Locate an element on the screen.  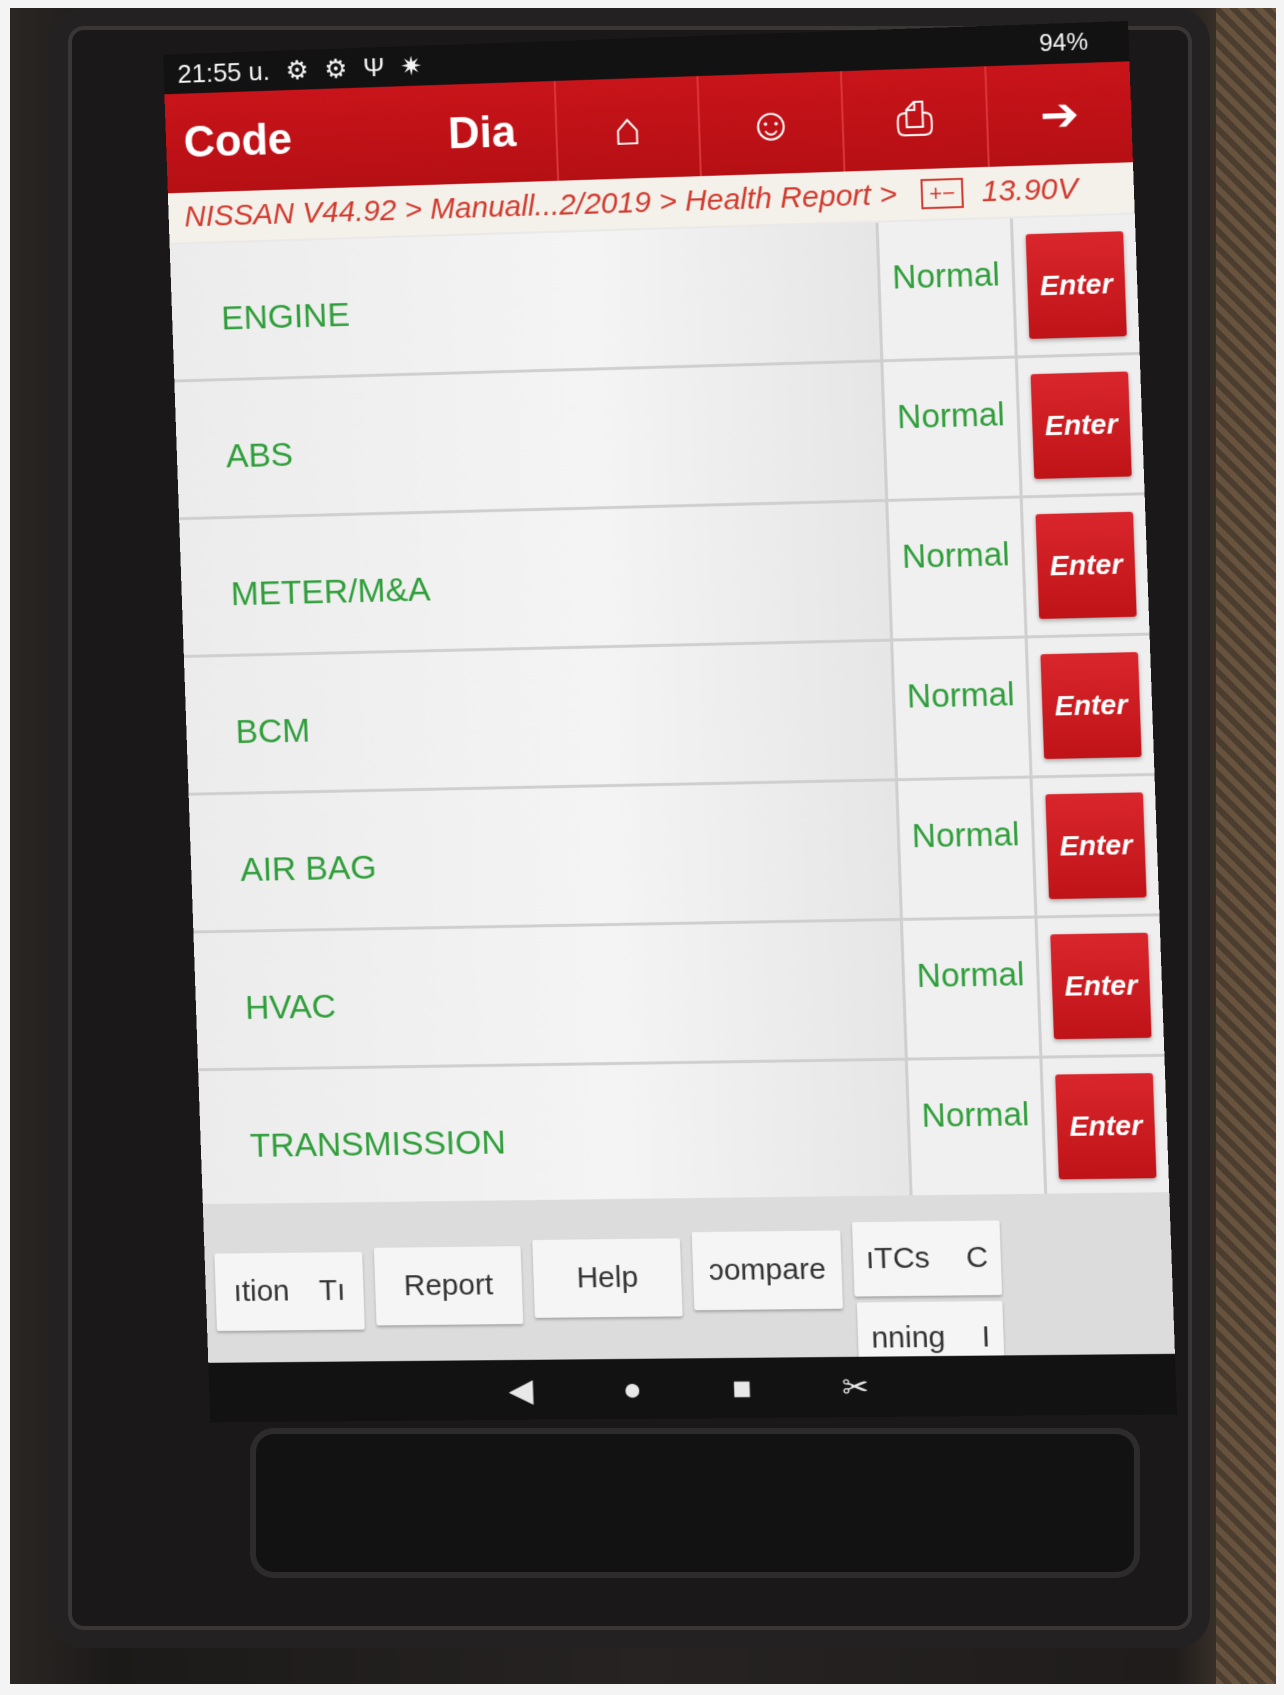
dtcs-button: ıTCs C is located at coordinates (927, 1258).